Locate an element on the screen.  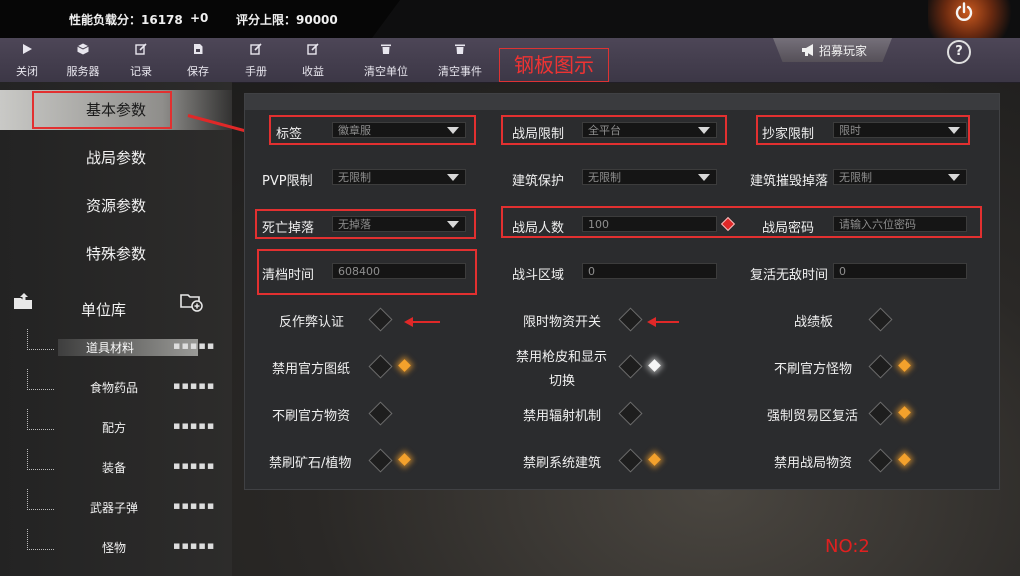
power-glow is located at coordinates (974, 19).